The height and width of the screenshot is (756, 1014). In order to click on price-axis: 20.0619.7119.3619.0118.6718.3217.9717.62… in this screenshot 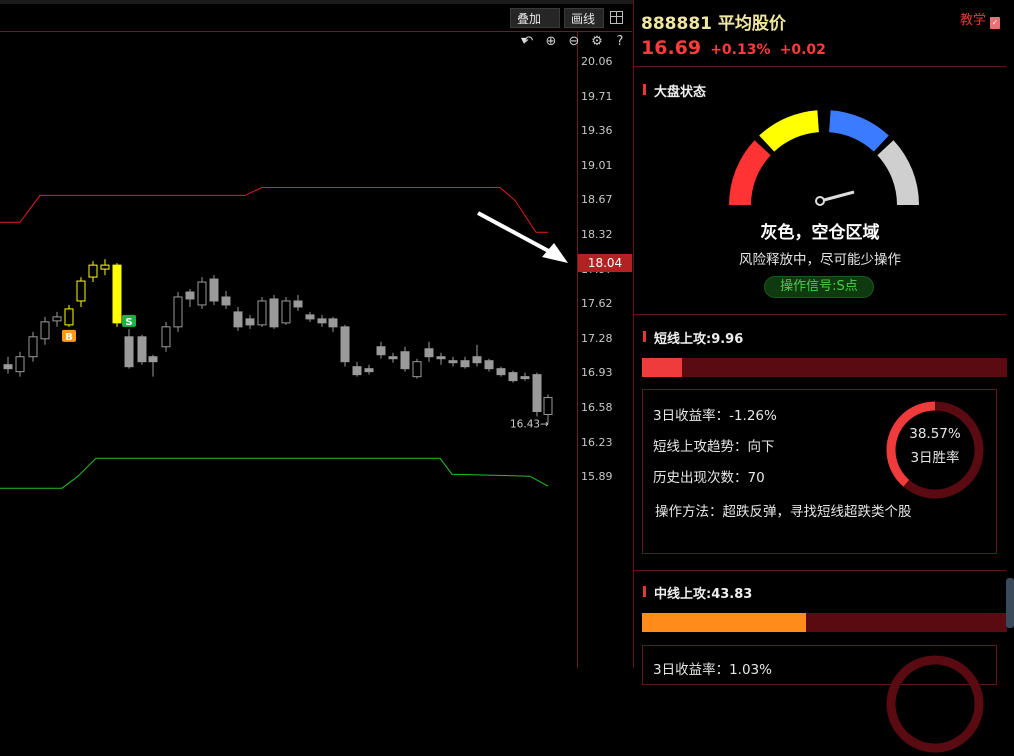, I will do `click(605, 350)`.